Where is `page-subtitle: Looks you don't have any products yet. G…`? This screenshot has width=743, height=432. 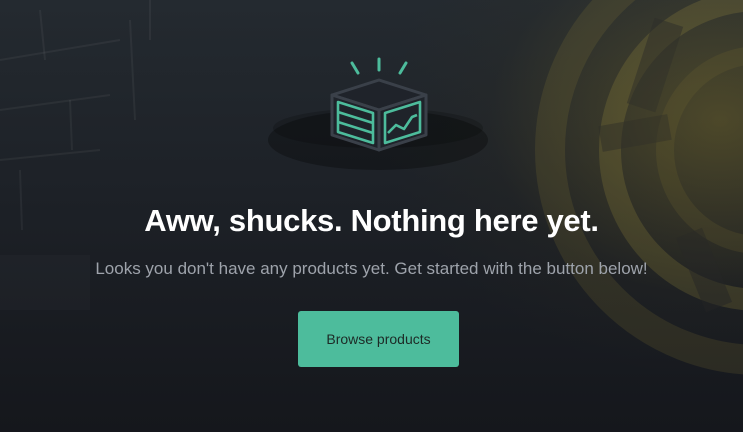 page-subtitle: Looks you don't have any products yet. G… is located at coordinates (371, 268).